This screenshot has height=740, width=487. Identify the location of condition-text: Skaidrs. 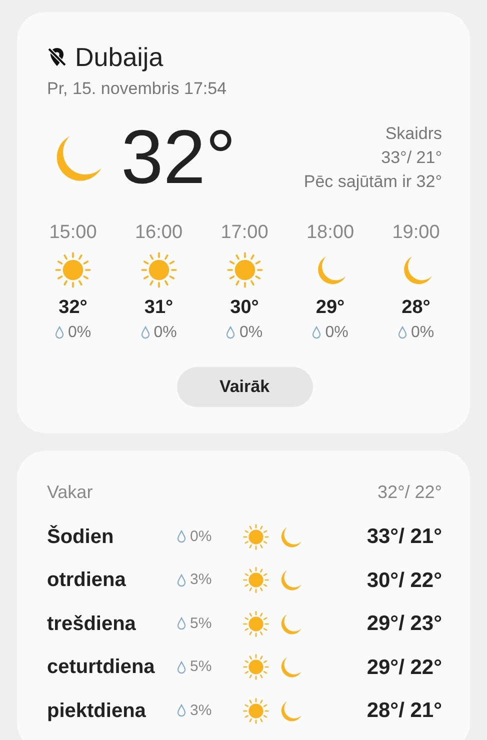
(413, 133).